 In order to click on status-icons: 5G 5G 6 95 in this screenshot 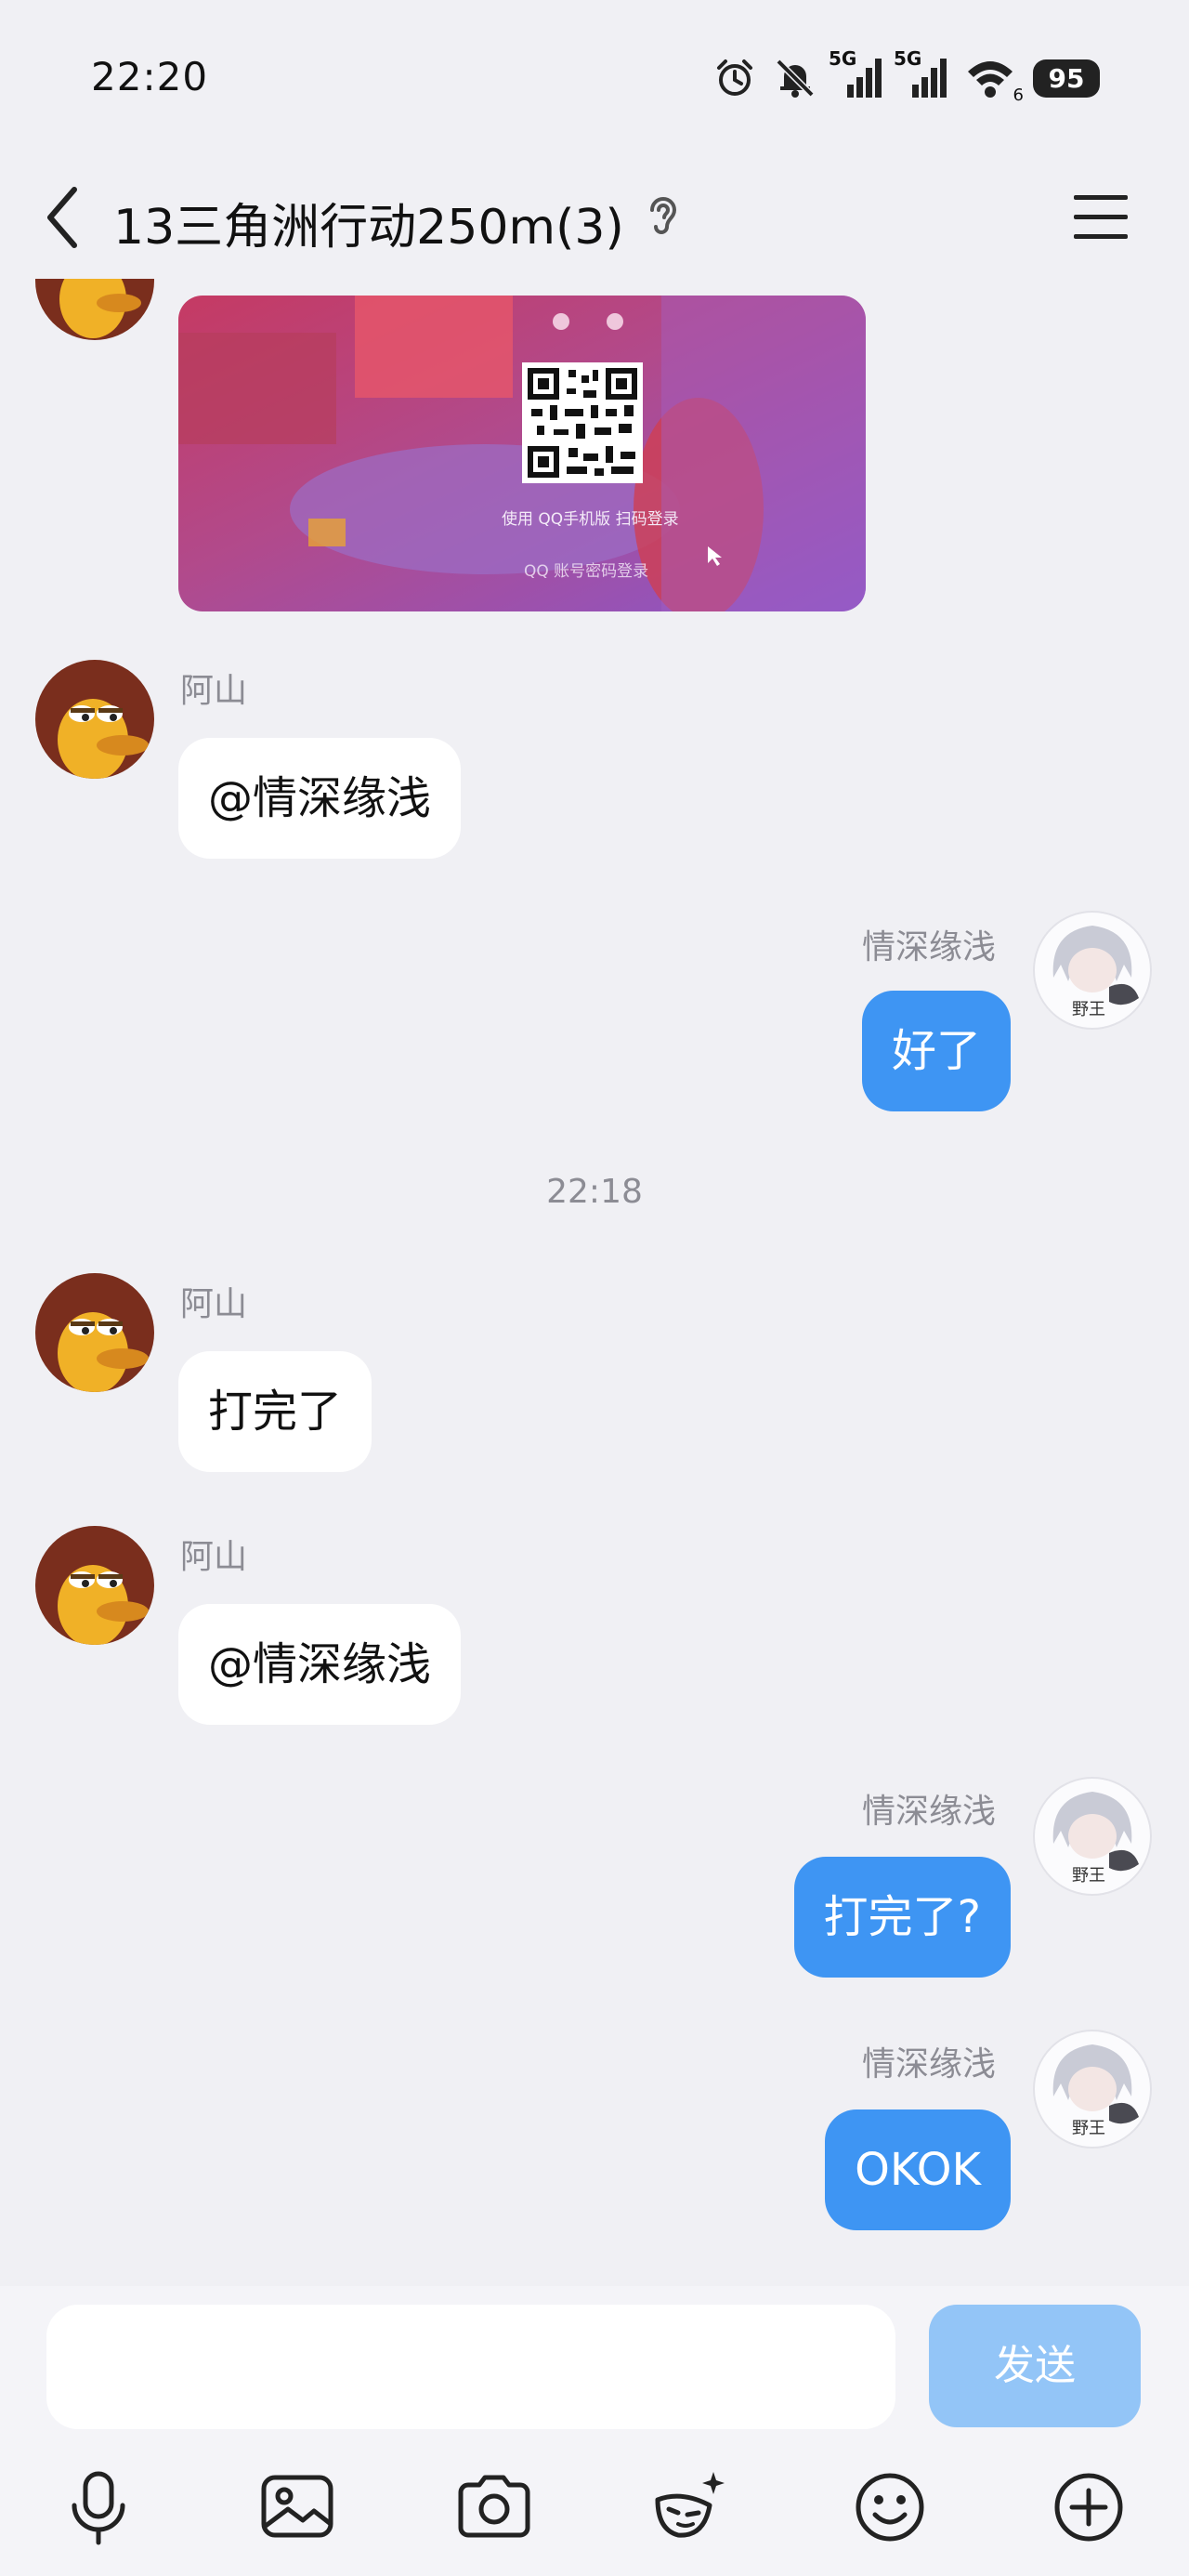, I will do `click(906, 76)`.